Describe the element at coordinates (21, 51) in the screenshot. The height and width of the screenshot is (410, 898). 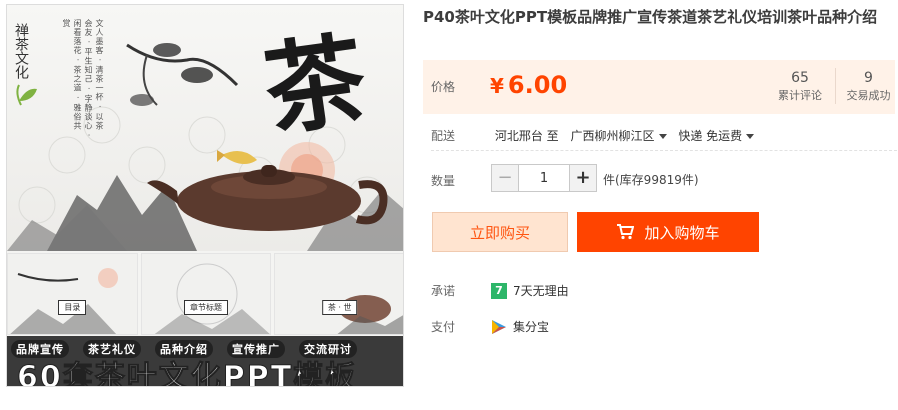
I see `image-vertical-title: 禅茶文化` at that location.